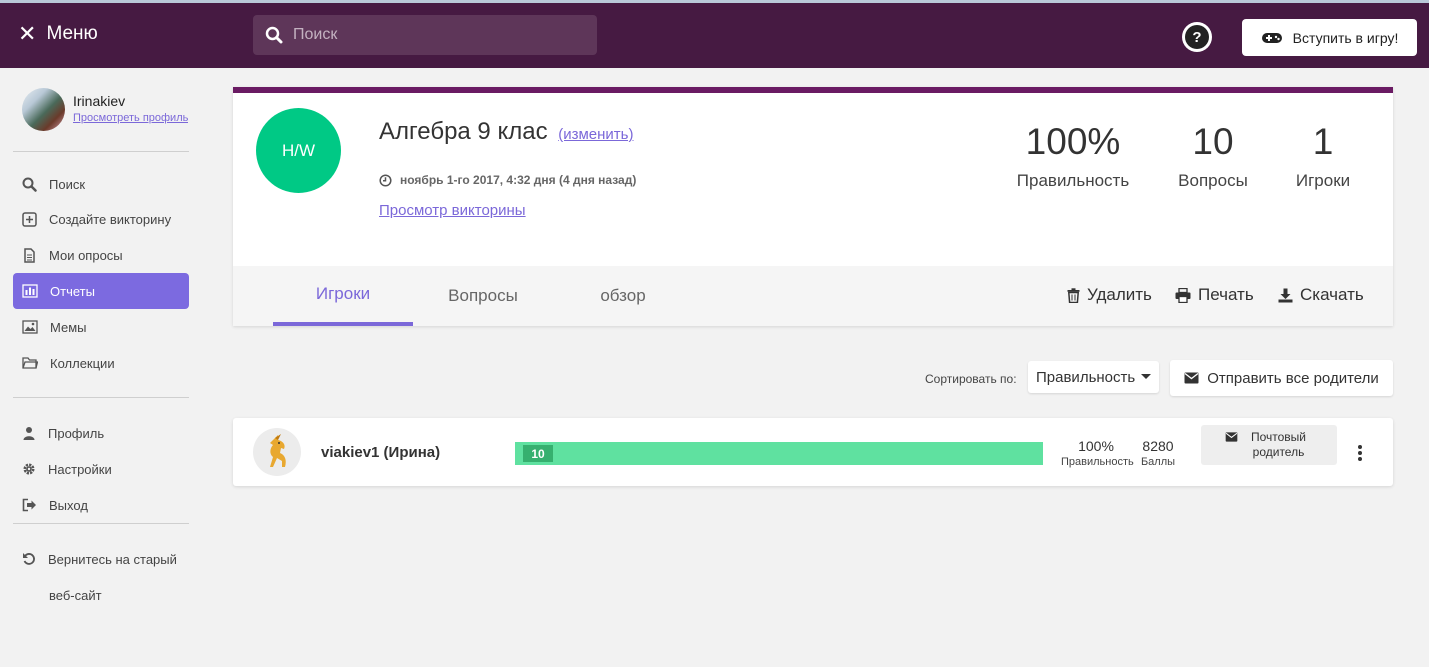 The width and height of the screenshot is (1429, 667). I want to click on sort-select: Правильность, so click(1093, 377).